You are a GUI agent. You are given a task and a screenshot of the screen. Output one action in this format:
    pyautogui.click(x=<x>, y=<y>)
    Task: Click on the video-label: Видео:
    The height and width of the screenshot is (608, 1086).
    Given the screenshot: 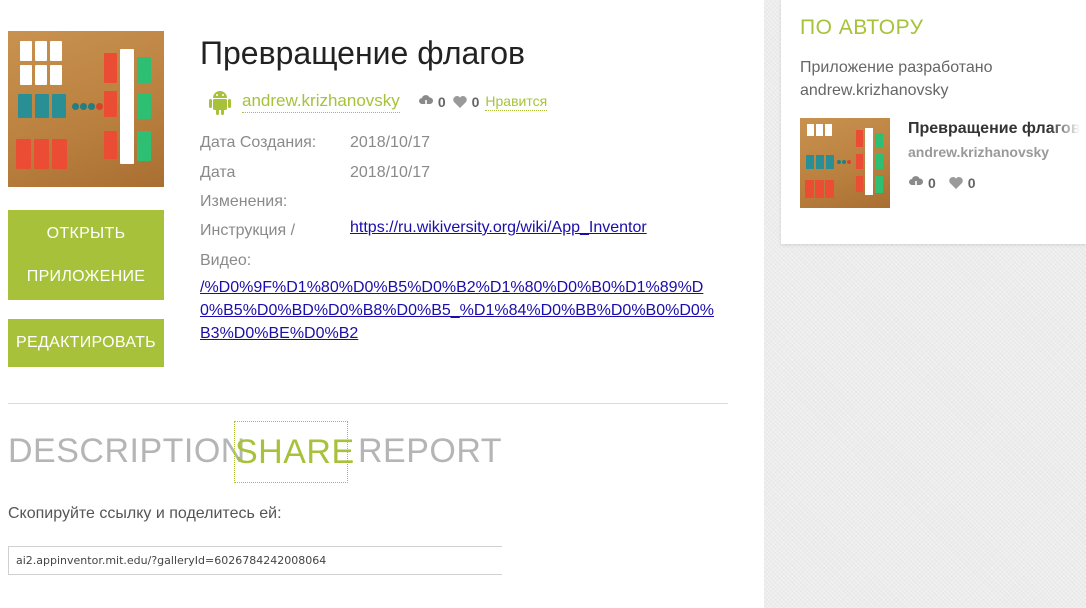 What is the action you would take?
    pyautogui.click(x=226, y=260)
    